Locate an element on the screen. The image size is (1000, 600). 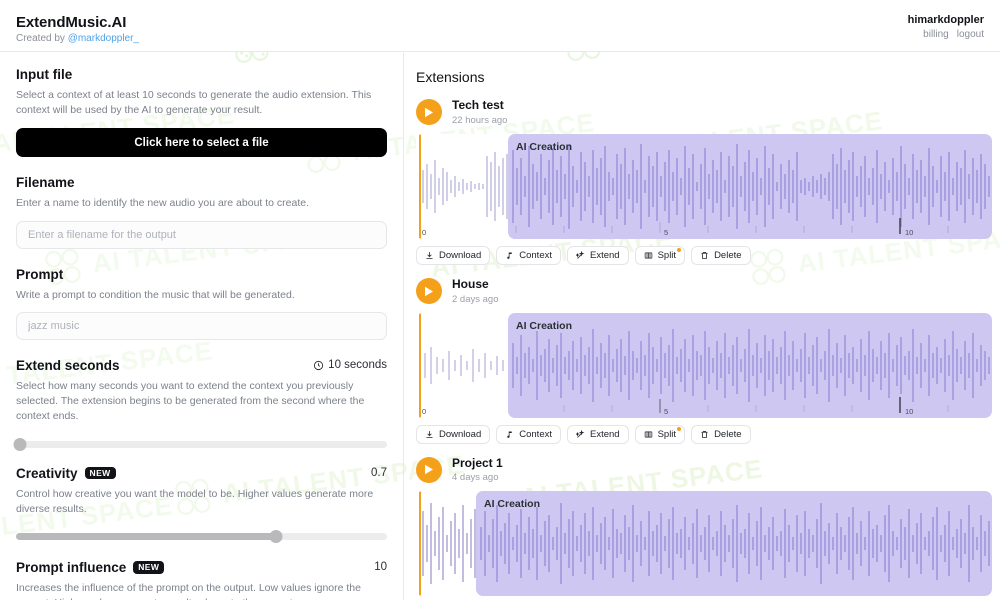
extension-meta: House 2 days ago is located at coordinates (475, 291).